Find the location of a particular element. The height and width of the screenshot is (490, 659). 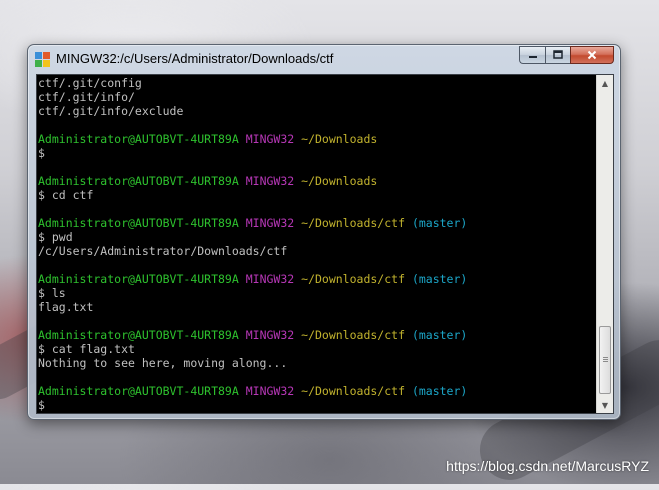

output-line: flag.txt is located at coordinates (316, 307).